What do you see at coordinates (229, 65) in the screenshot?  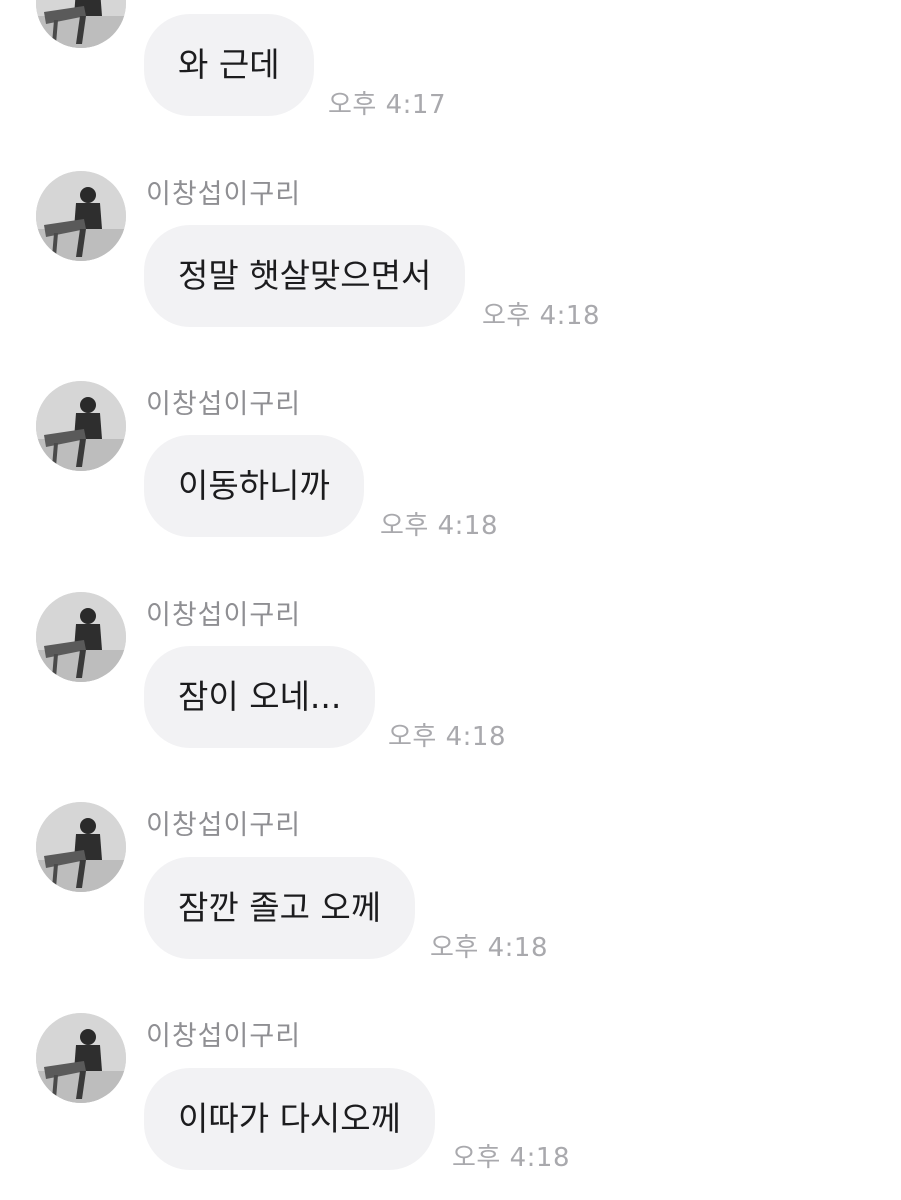 I see `message-bubble: 와 근데` at bounding box center [229, 65].